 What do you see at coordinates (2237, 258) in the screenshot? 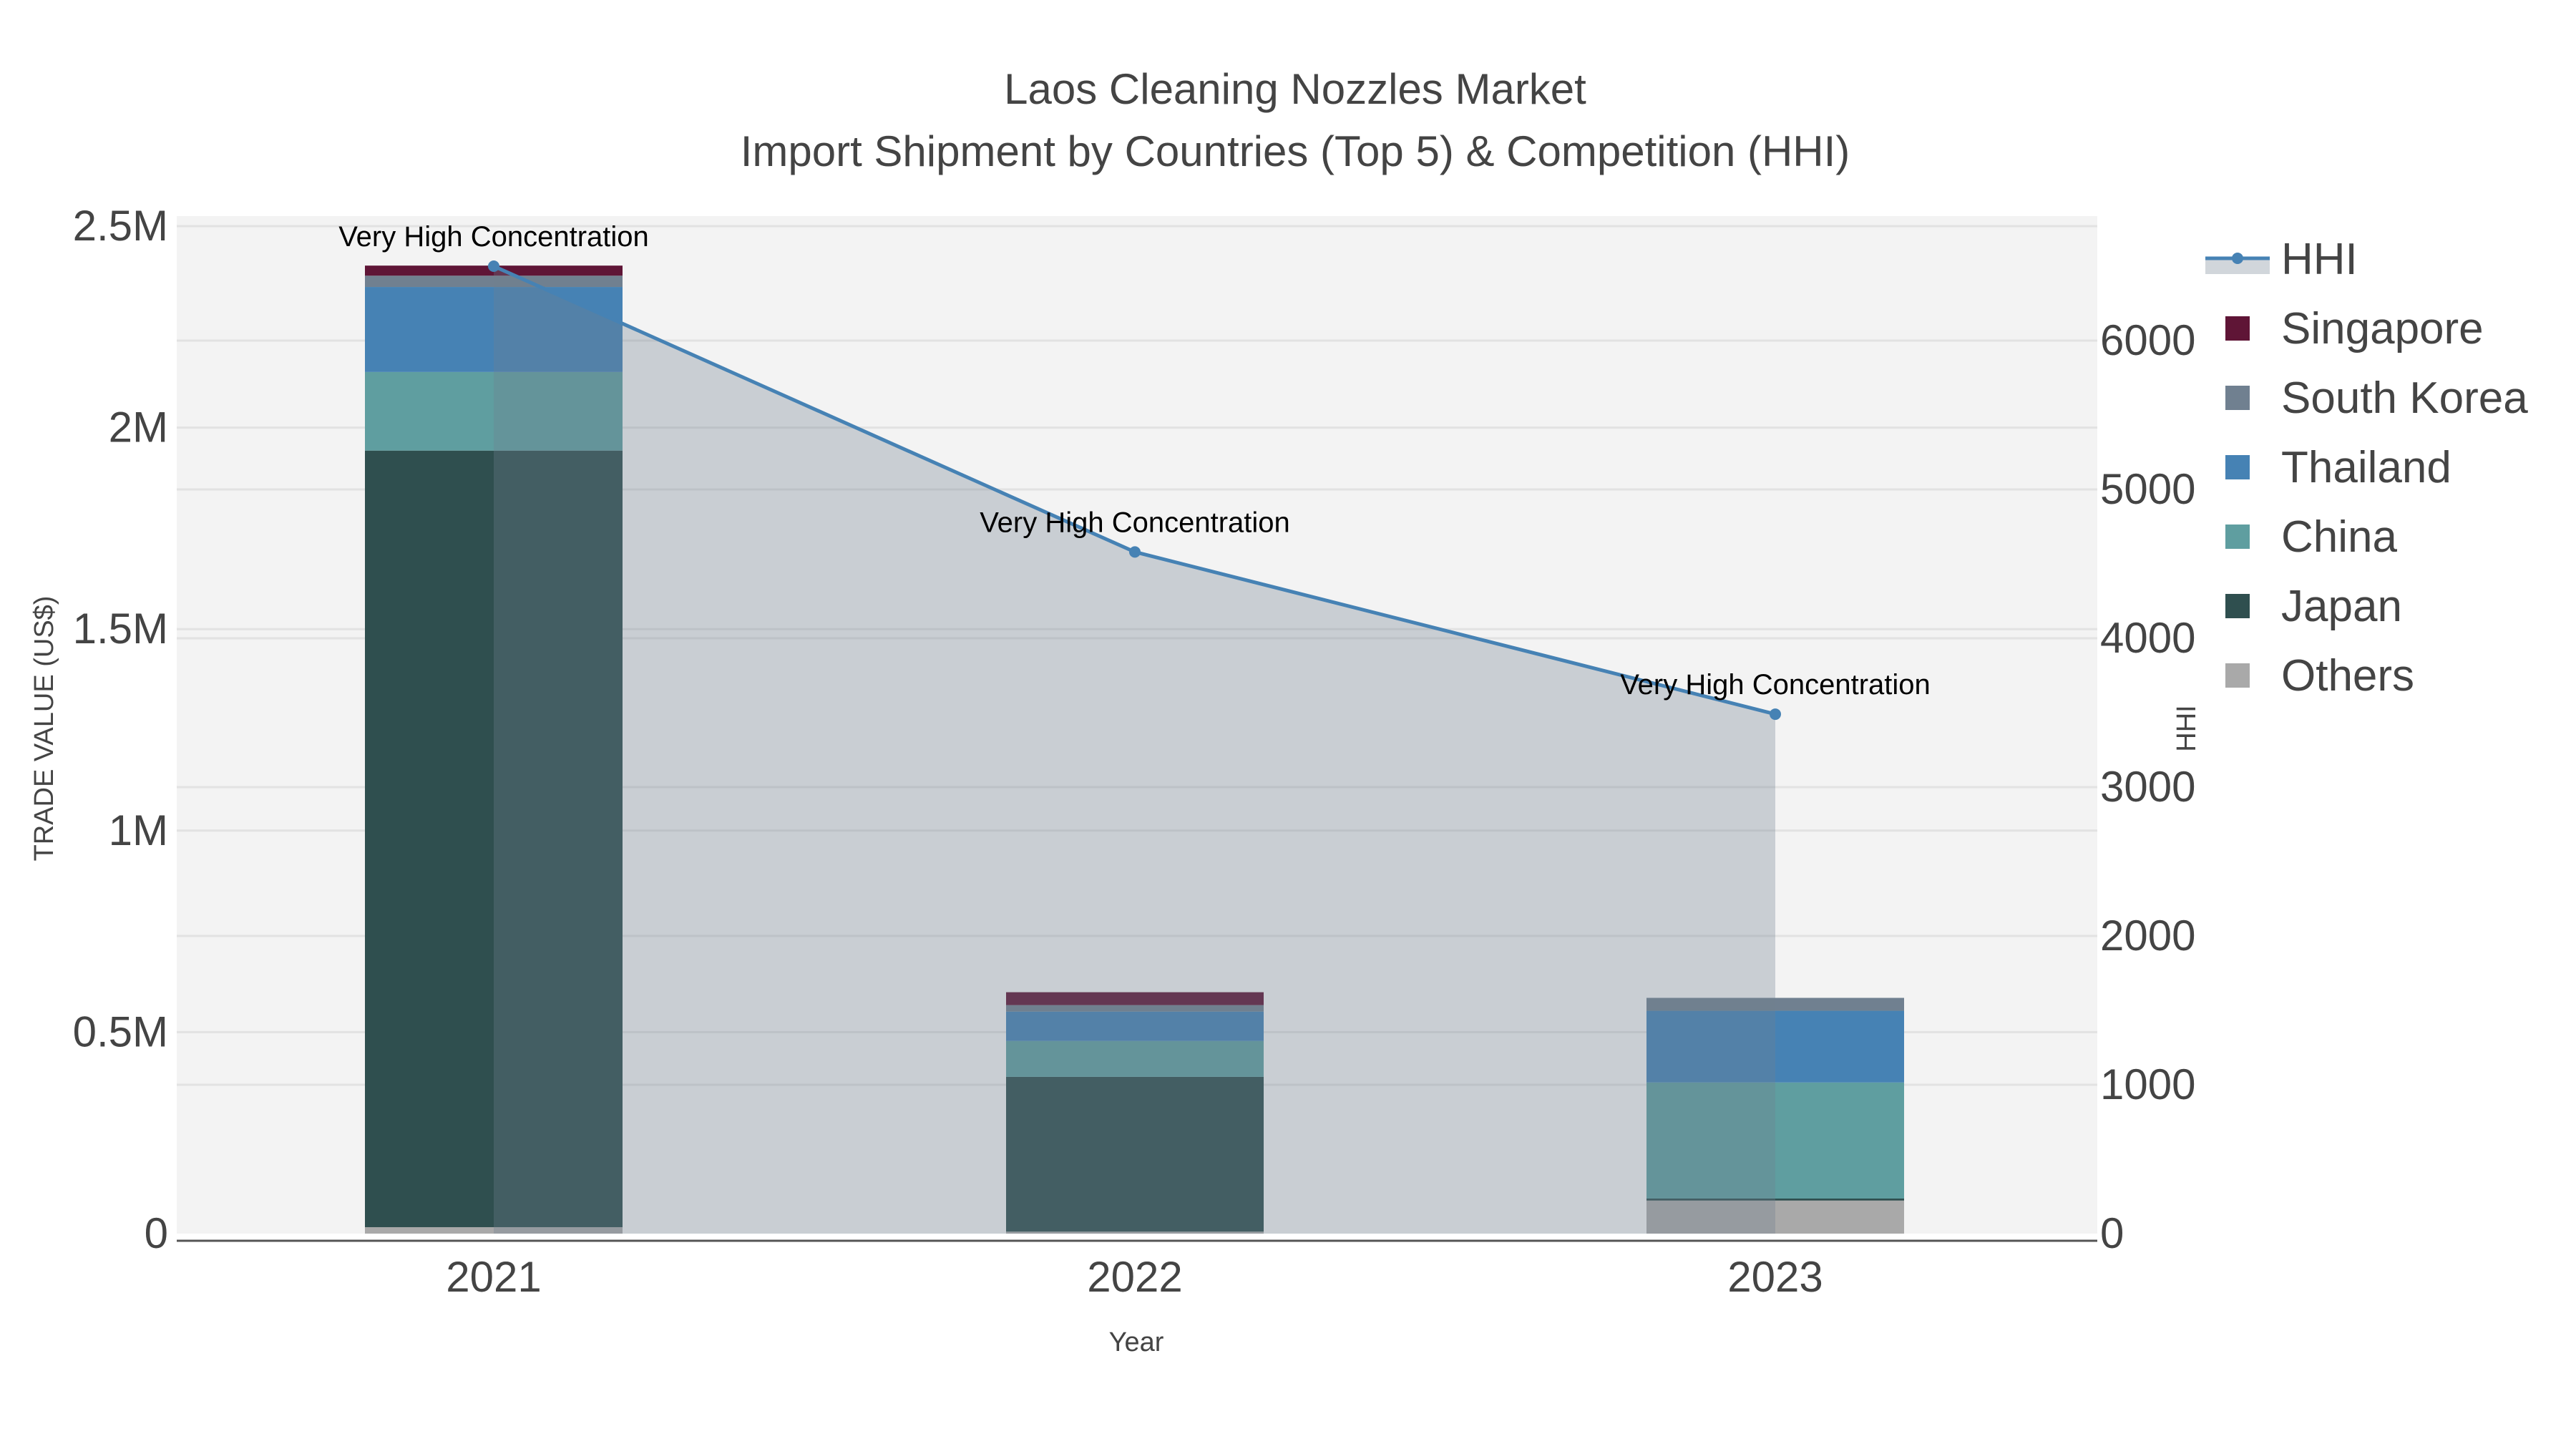
I see `legend-marker-icon` at bounding box center [2237, 258].